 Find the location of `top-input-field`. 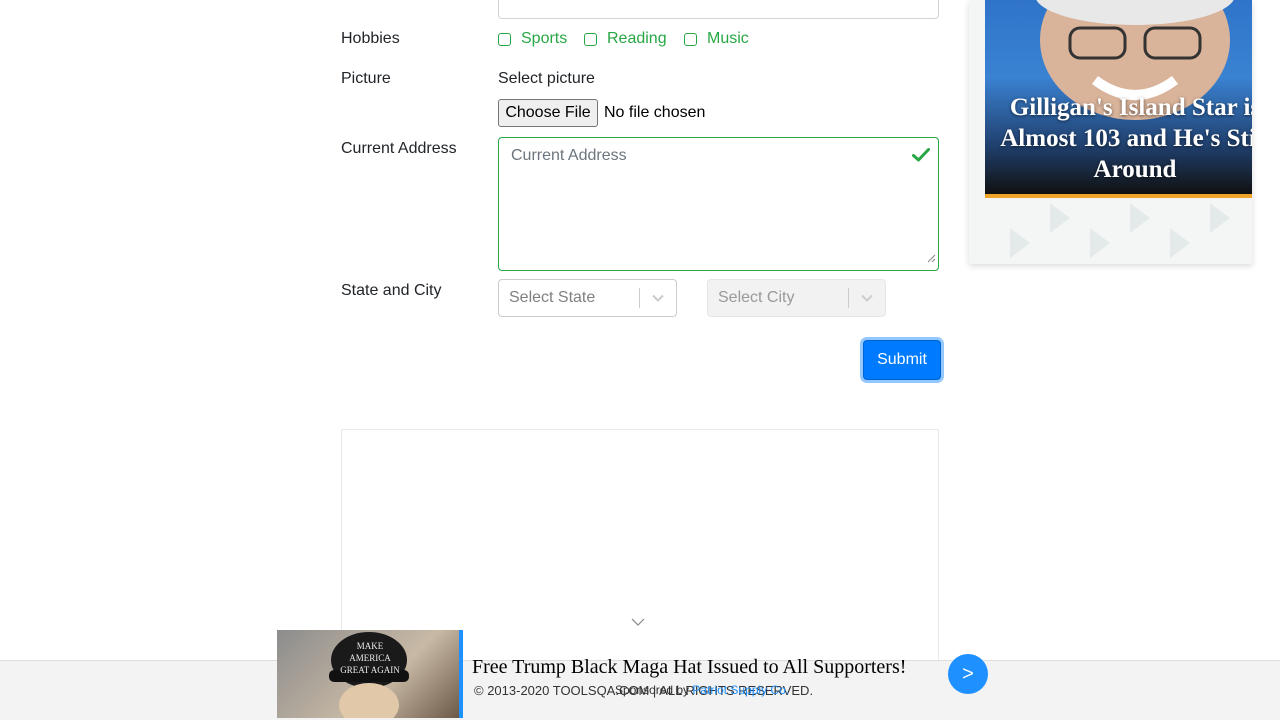

top-input-field is located at coordinates (718, 9).